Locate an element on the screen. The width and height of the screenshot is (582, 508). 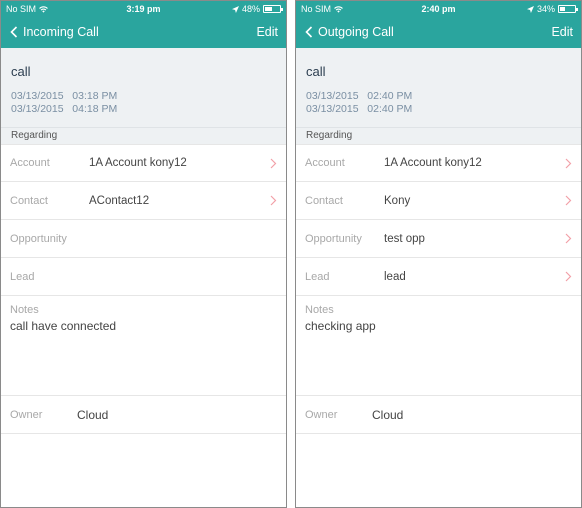
lead-row: Lead is located at coordinates (143, 277).